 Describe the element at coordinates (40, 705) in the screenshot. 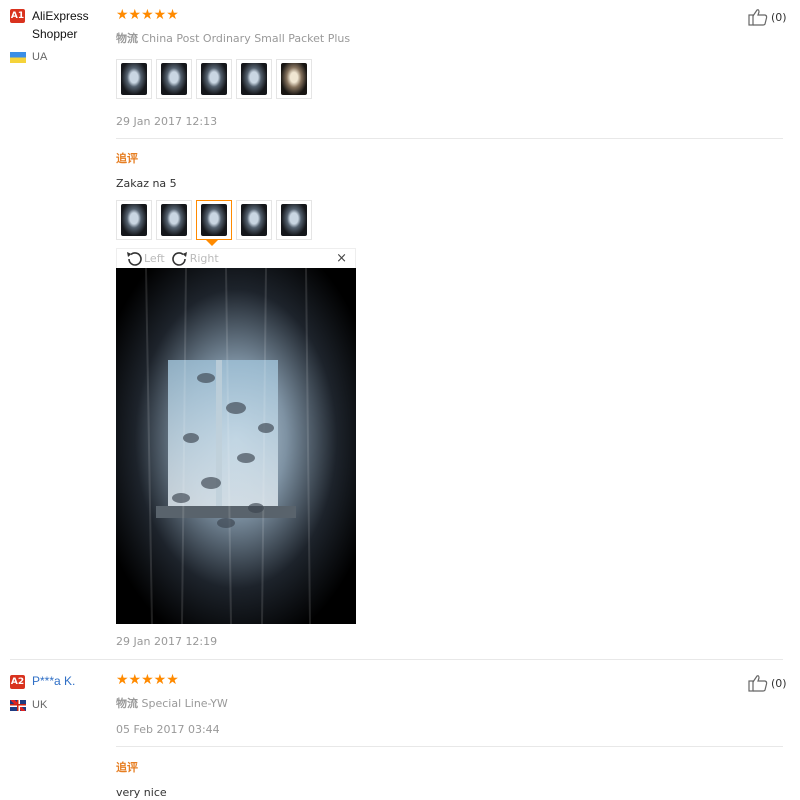

I see `country-code: UK` at that location.